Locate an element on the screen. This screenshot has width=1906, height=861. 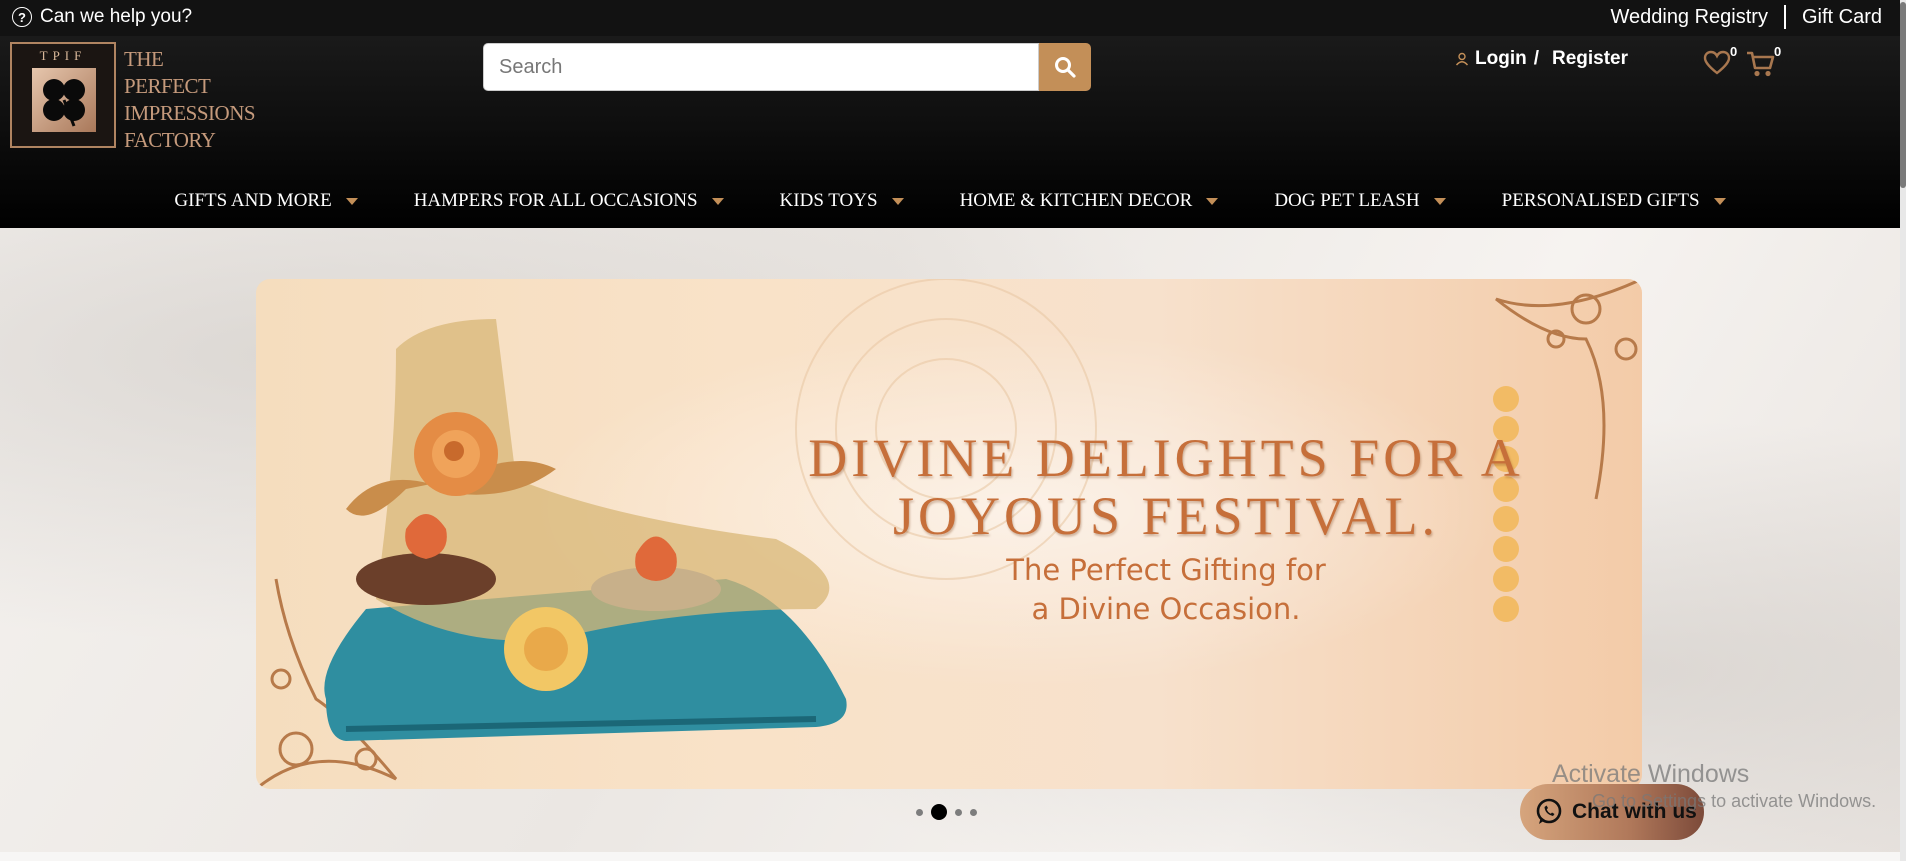
help-link: ? Can we help you? is located at coordinates (102, 17).